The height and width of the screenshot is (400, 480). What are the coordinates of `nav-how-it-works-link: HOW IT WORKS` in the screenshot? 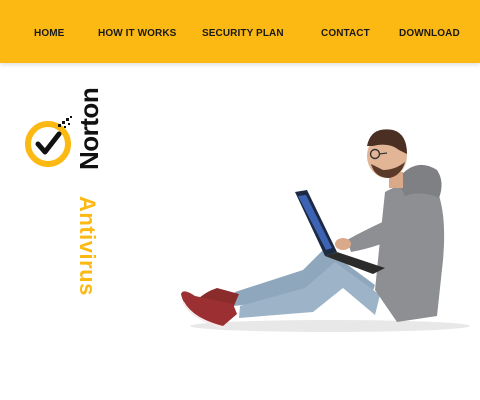 It's located at (137, 33).